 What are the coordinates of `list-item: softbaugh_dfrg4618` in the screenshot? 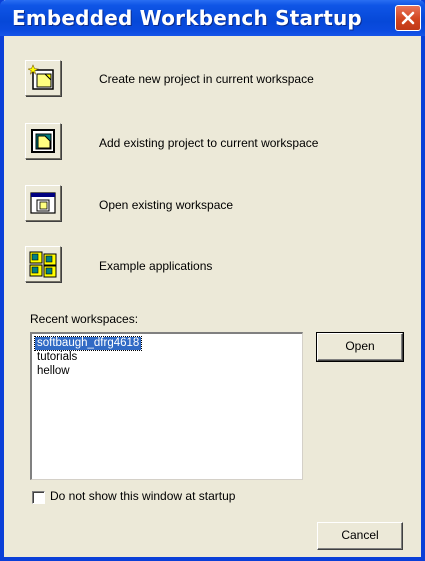 It's located at (88, 343).